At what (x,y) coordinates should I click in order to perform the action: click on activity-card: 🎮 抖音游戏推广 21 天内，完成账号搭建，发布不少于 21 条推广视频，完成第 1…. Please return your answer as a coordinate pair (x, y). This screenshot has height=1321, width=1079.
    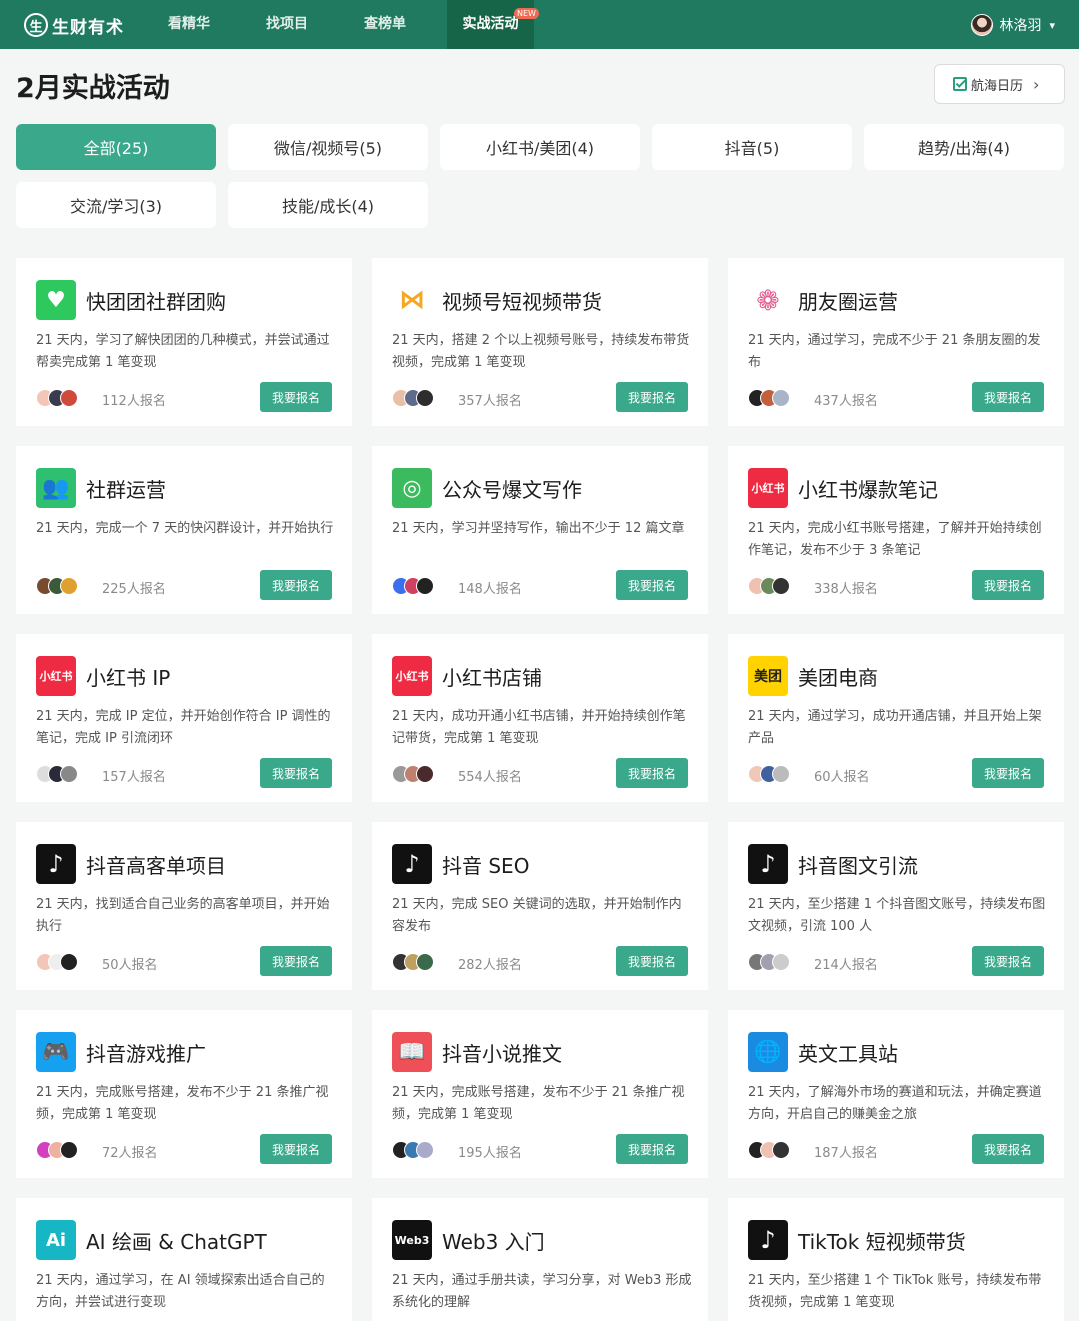
    Looking at the image, I should click on (184, 1094).